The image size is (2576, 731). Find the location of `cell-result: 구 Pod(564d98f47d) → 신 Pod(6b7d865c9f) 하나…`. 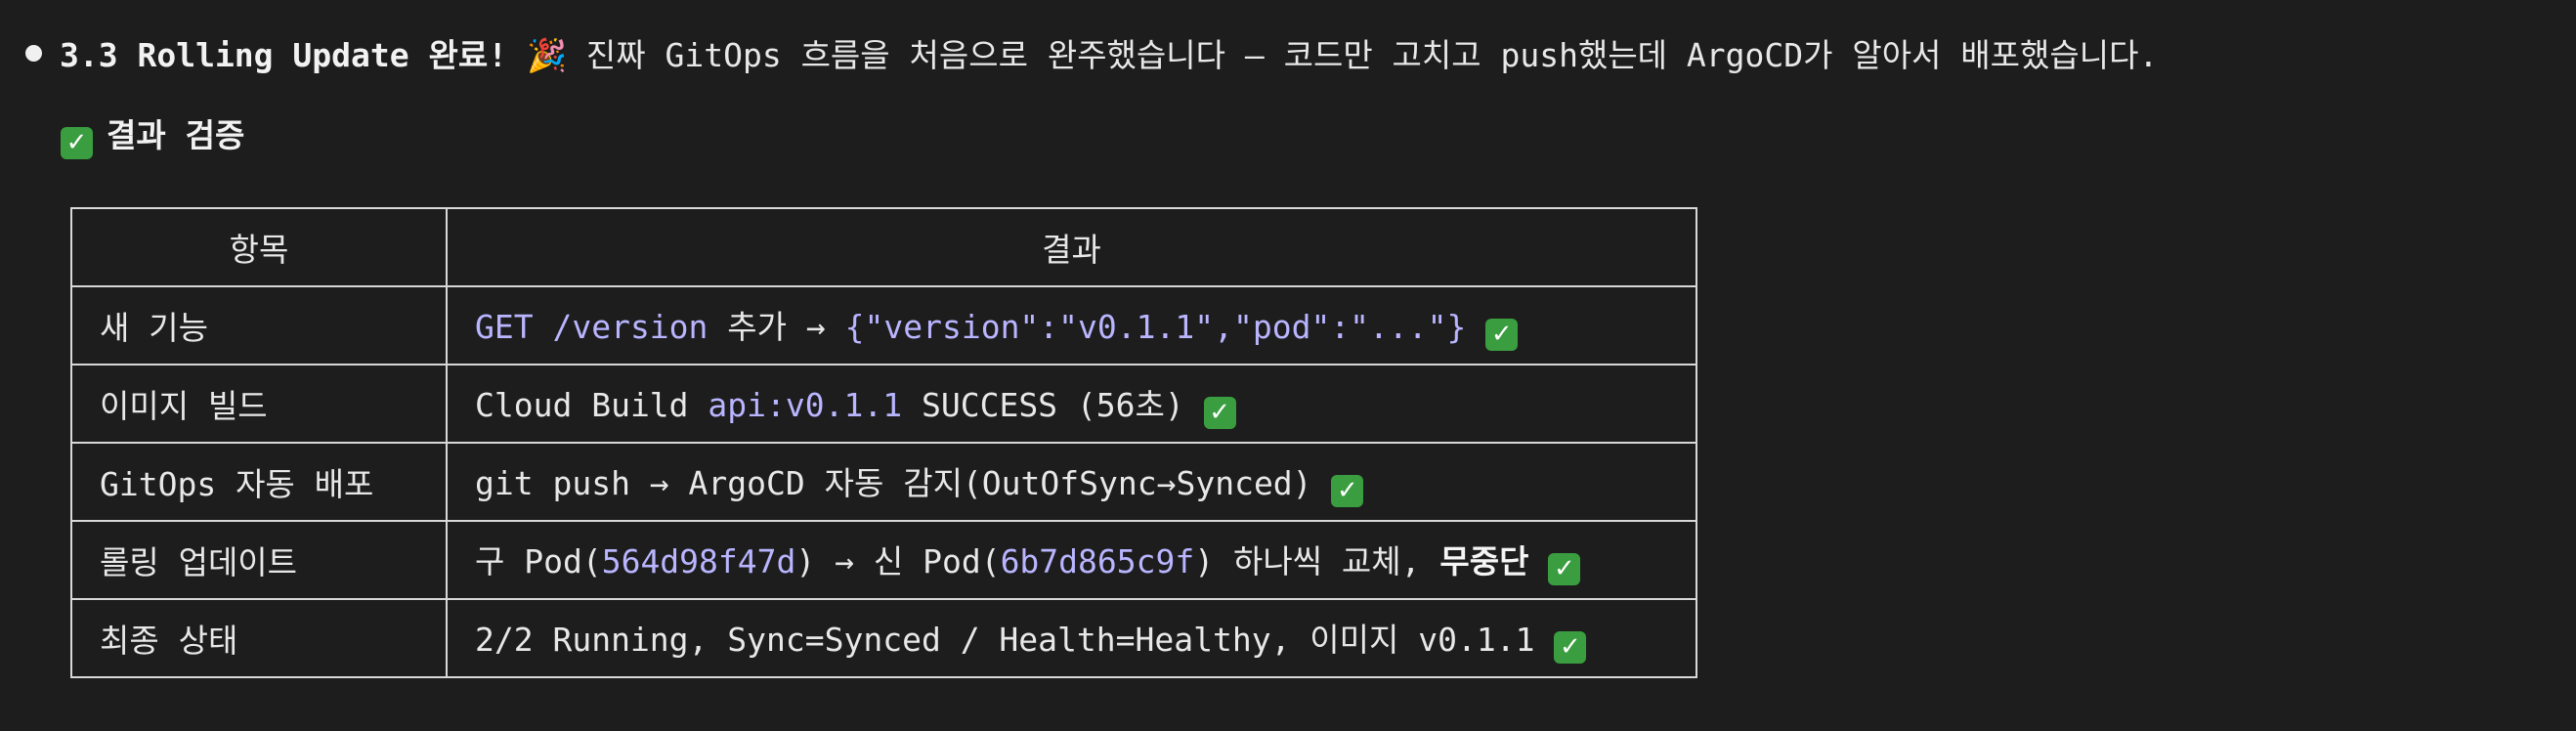

cell-result: 구 Pod(564d98f47d) → 신 Pod(6b7d865c9f) 하나… is located at coordinates (1071, 560).